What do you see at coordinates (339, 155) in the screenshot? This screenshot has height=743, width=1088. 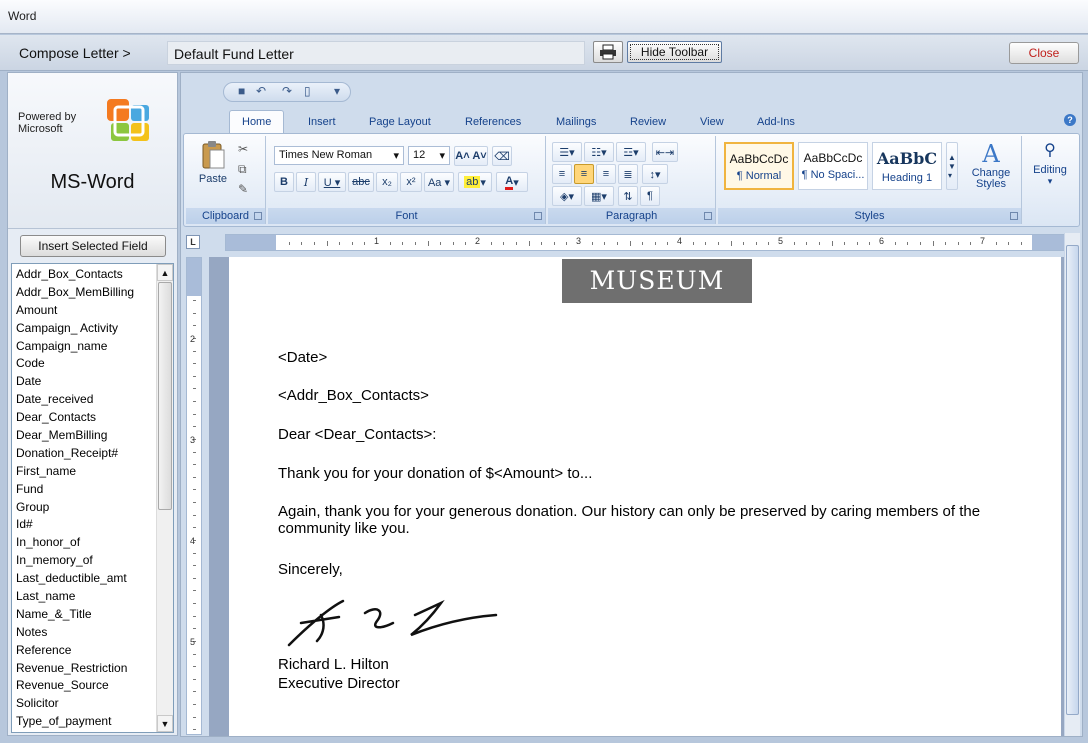 I see `font-name-dropdown: Times New Roman ▾` at bounding box center [339, 155].